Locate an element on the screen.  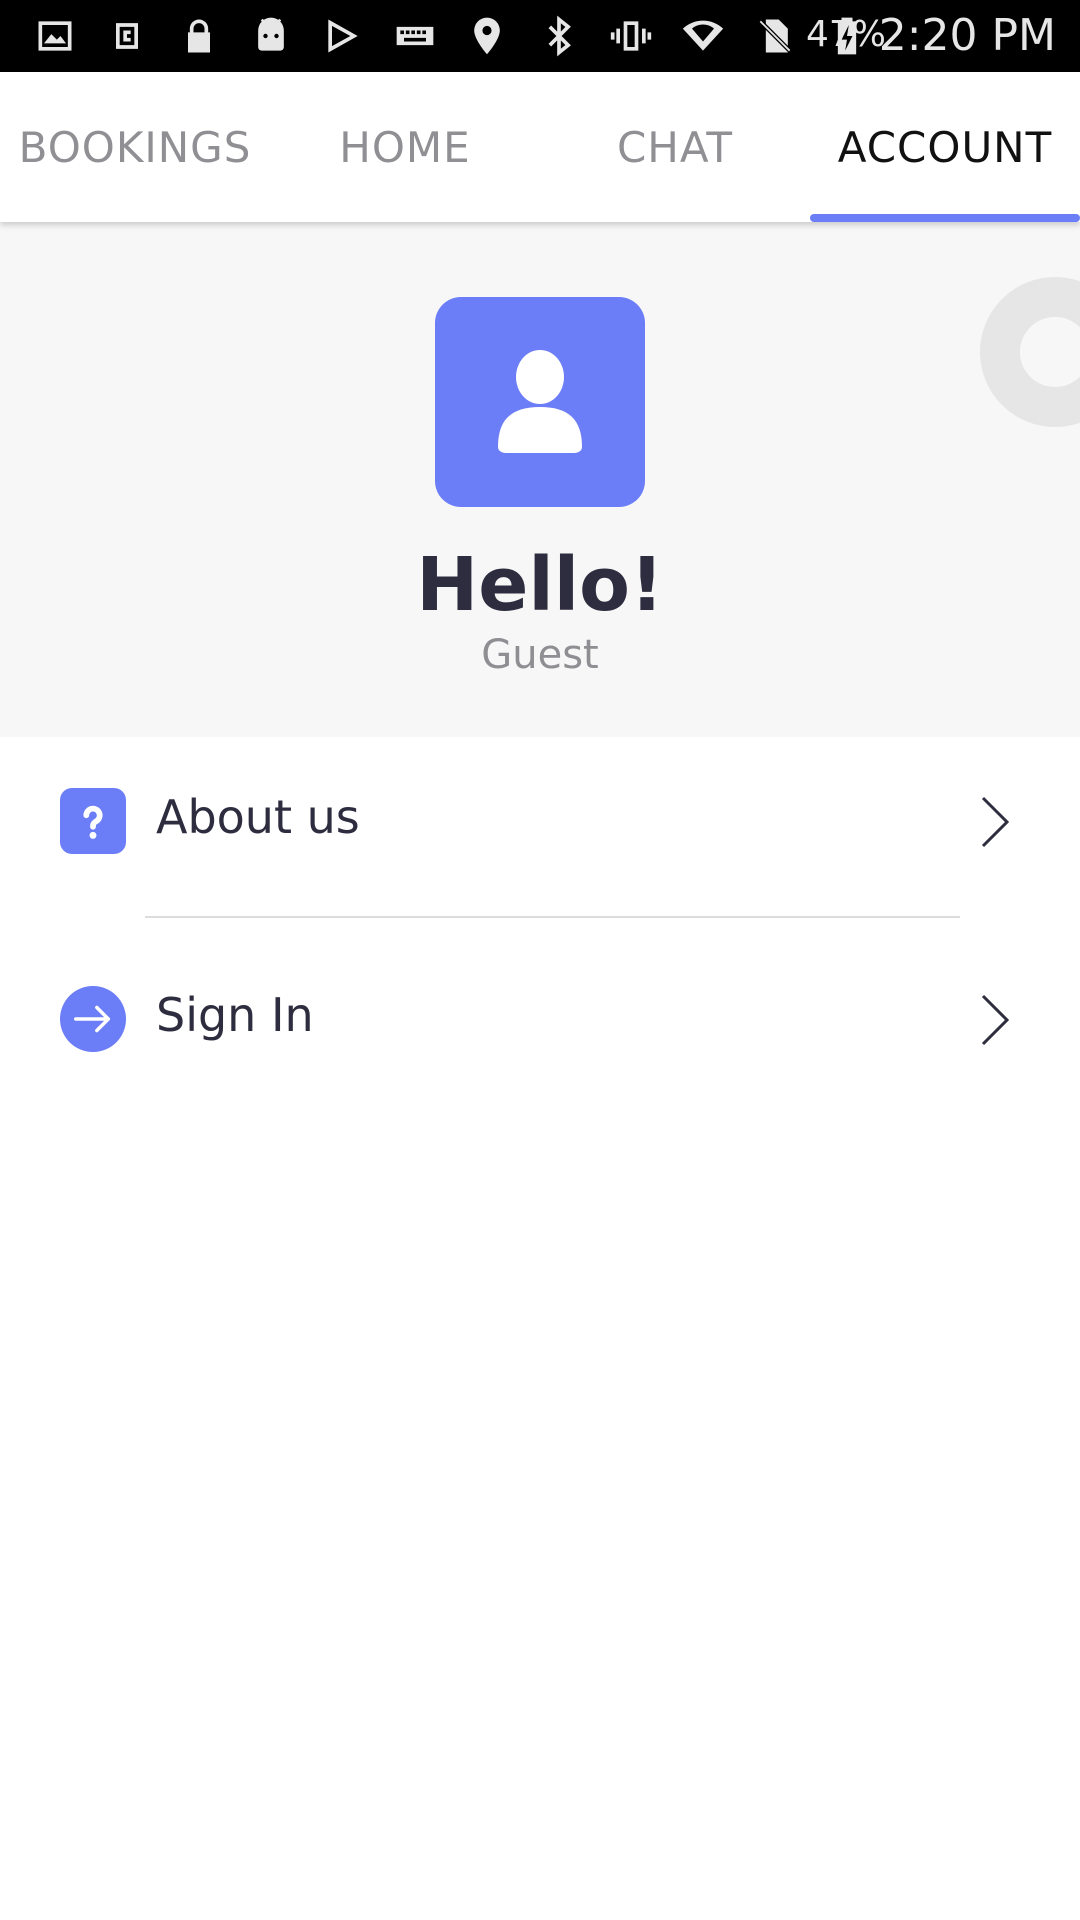
clock: 2:20 PM is located at coordinates (967, 35).